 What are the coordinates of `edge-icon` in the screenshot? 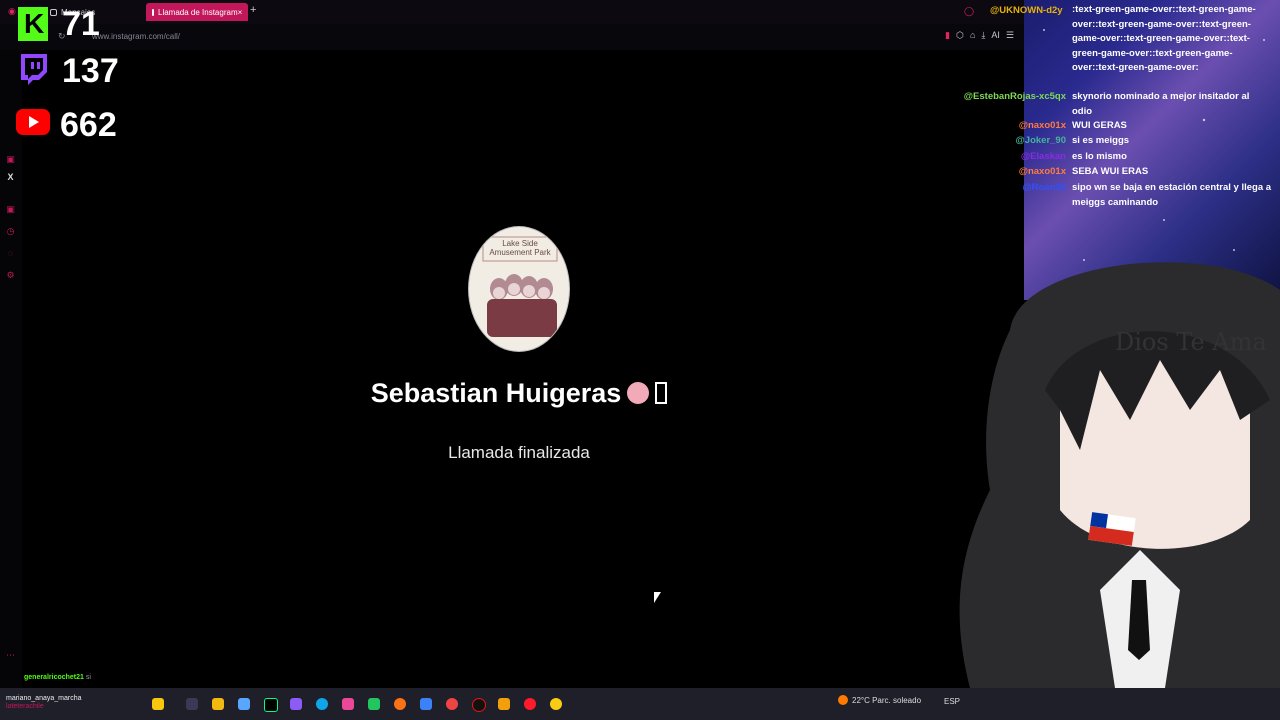 It's located at (322, 704).